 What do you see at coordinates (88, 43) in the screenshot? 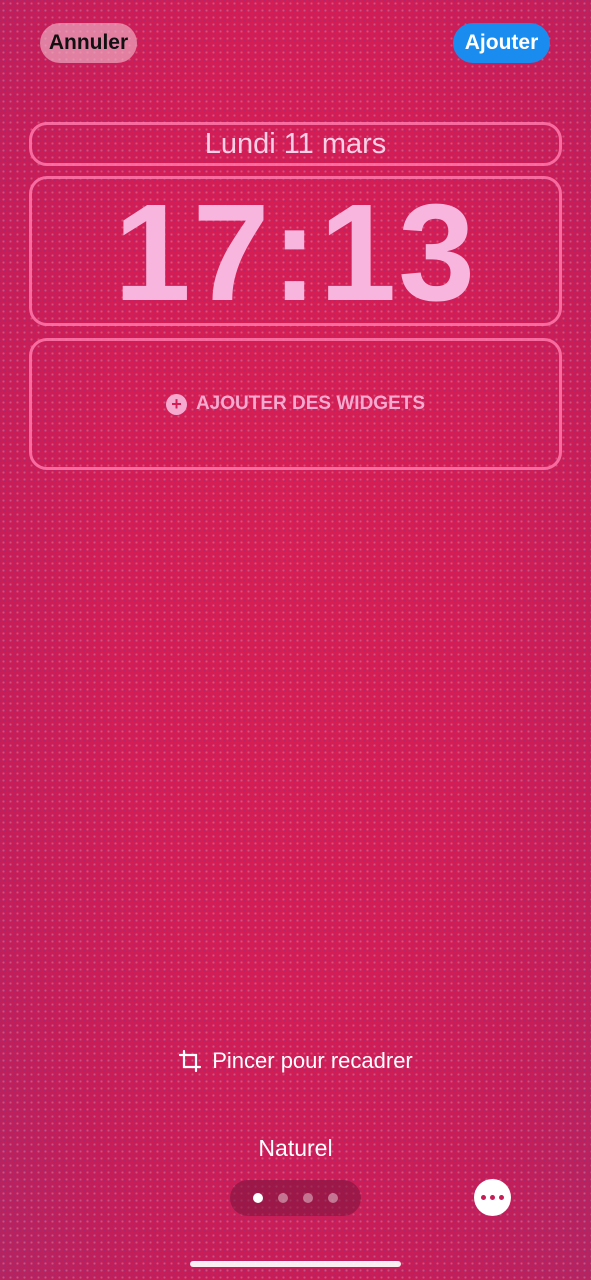
I see `cancel-button: Annuler` at bounding box center [88, 43].